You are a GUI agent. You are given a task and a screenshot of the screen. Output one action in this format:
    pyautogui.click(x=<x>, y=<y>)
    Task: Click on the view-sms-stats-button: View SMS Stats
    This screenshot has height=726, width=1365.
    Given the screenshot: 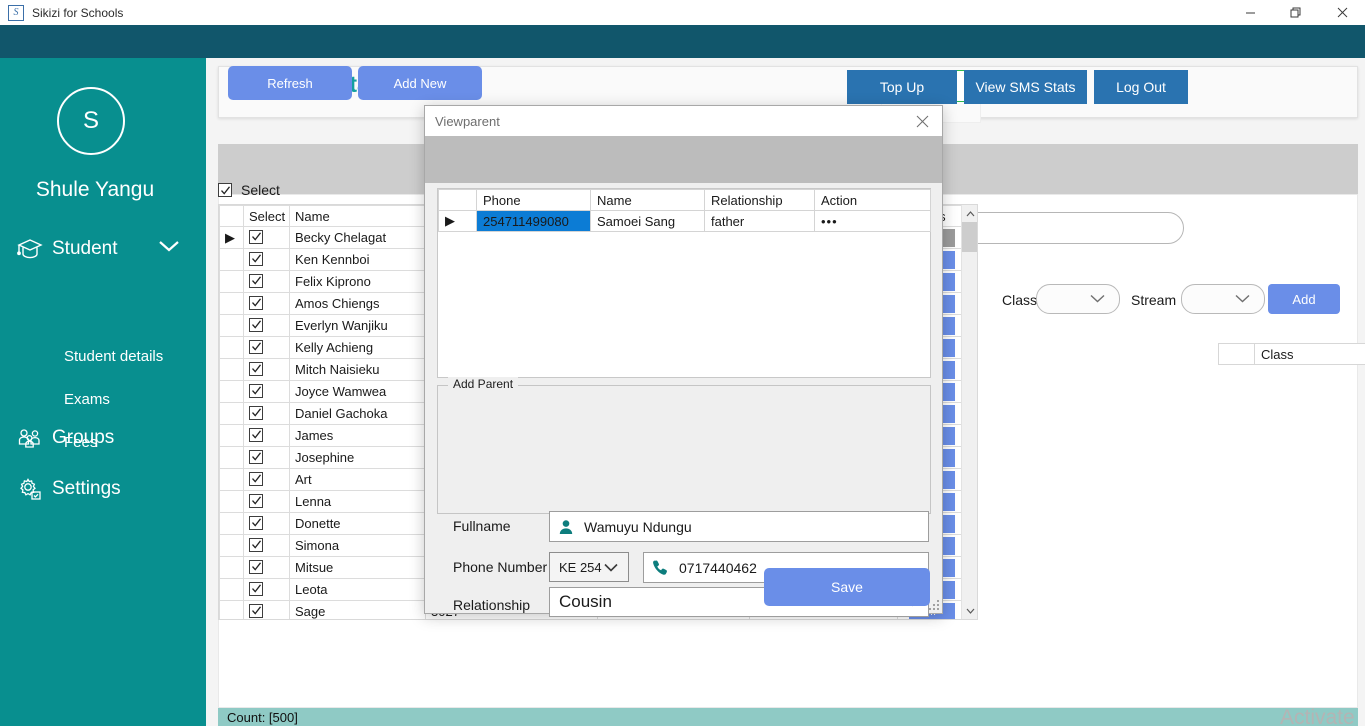 What is the action you would take?
    pyautogui.click(x=1025, y=87)
    